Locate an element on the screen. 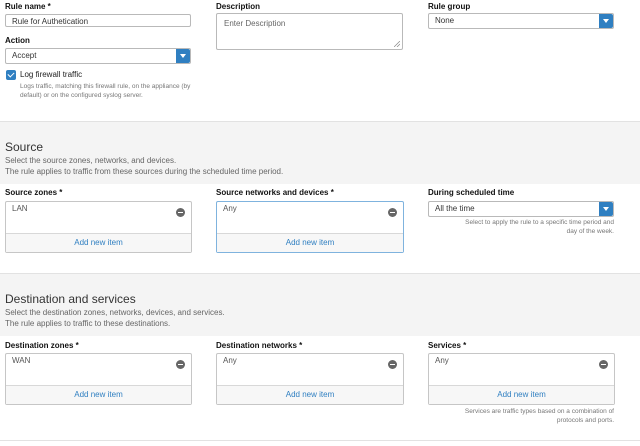  rule-group-value: None is located at coordinates (445, 20).